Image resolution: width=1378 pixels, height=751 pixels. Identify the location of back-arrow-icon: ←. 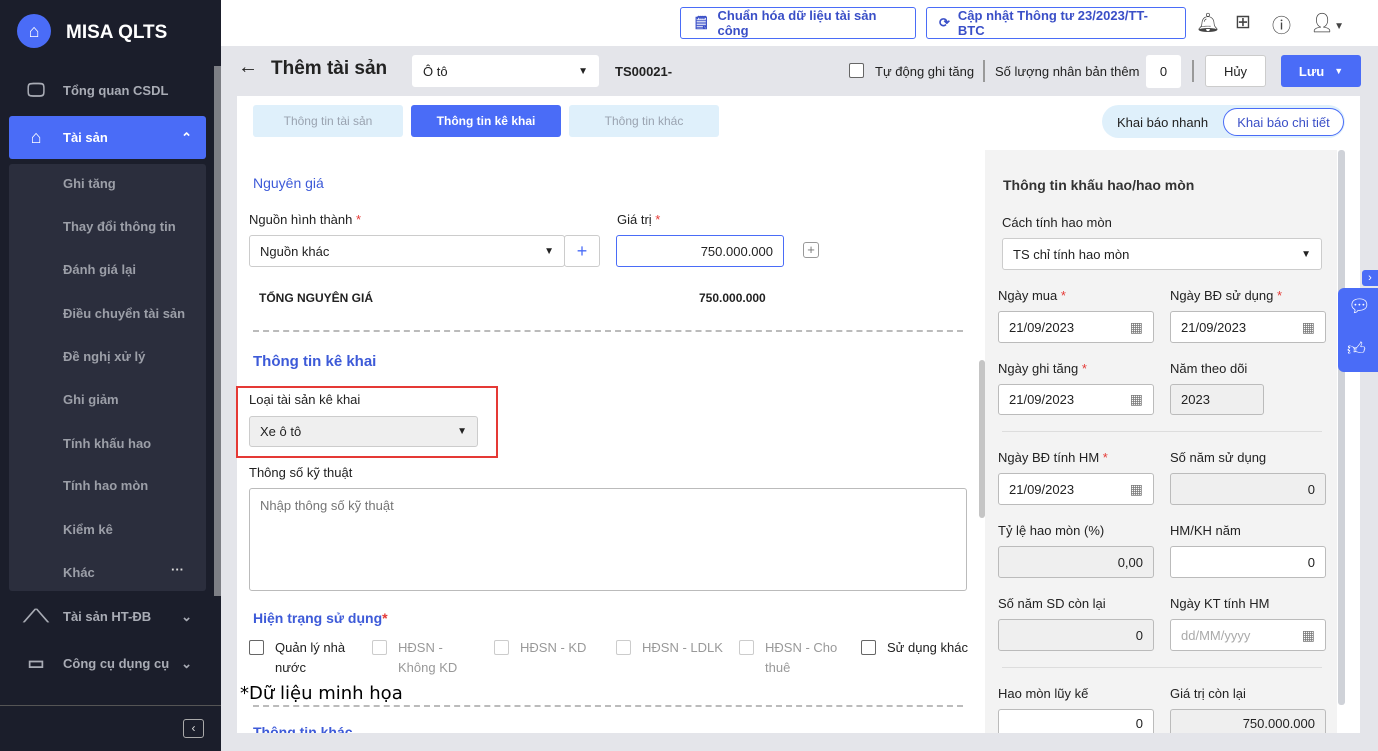
(248, 67).